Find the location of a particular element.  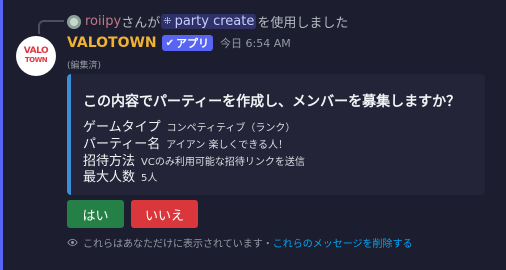

field-value: コンペティティブ（ランク） is located at coordinates (231, 128).